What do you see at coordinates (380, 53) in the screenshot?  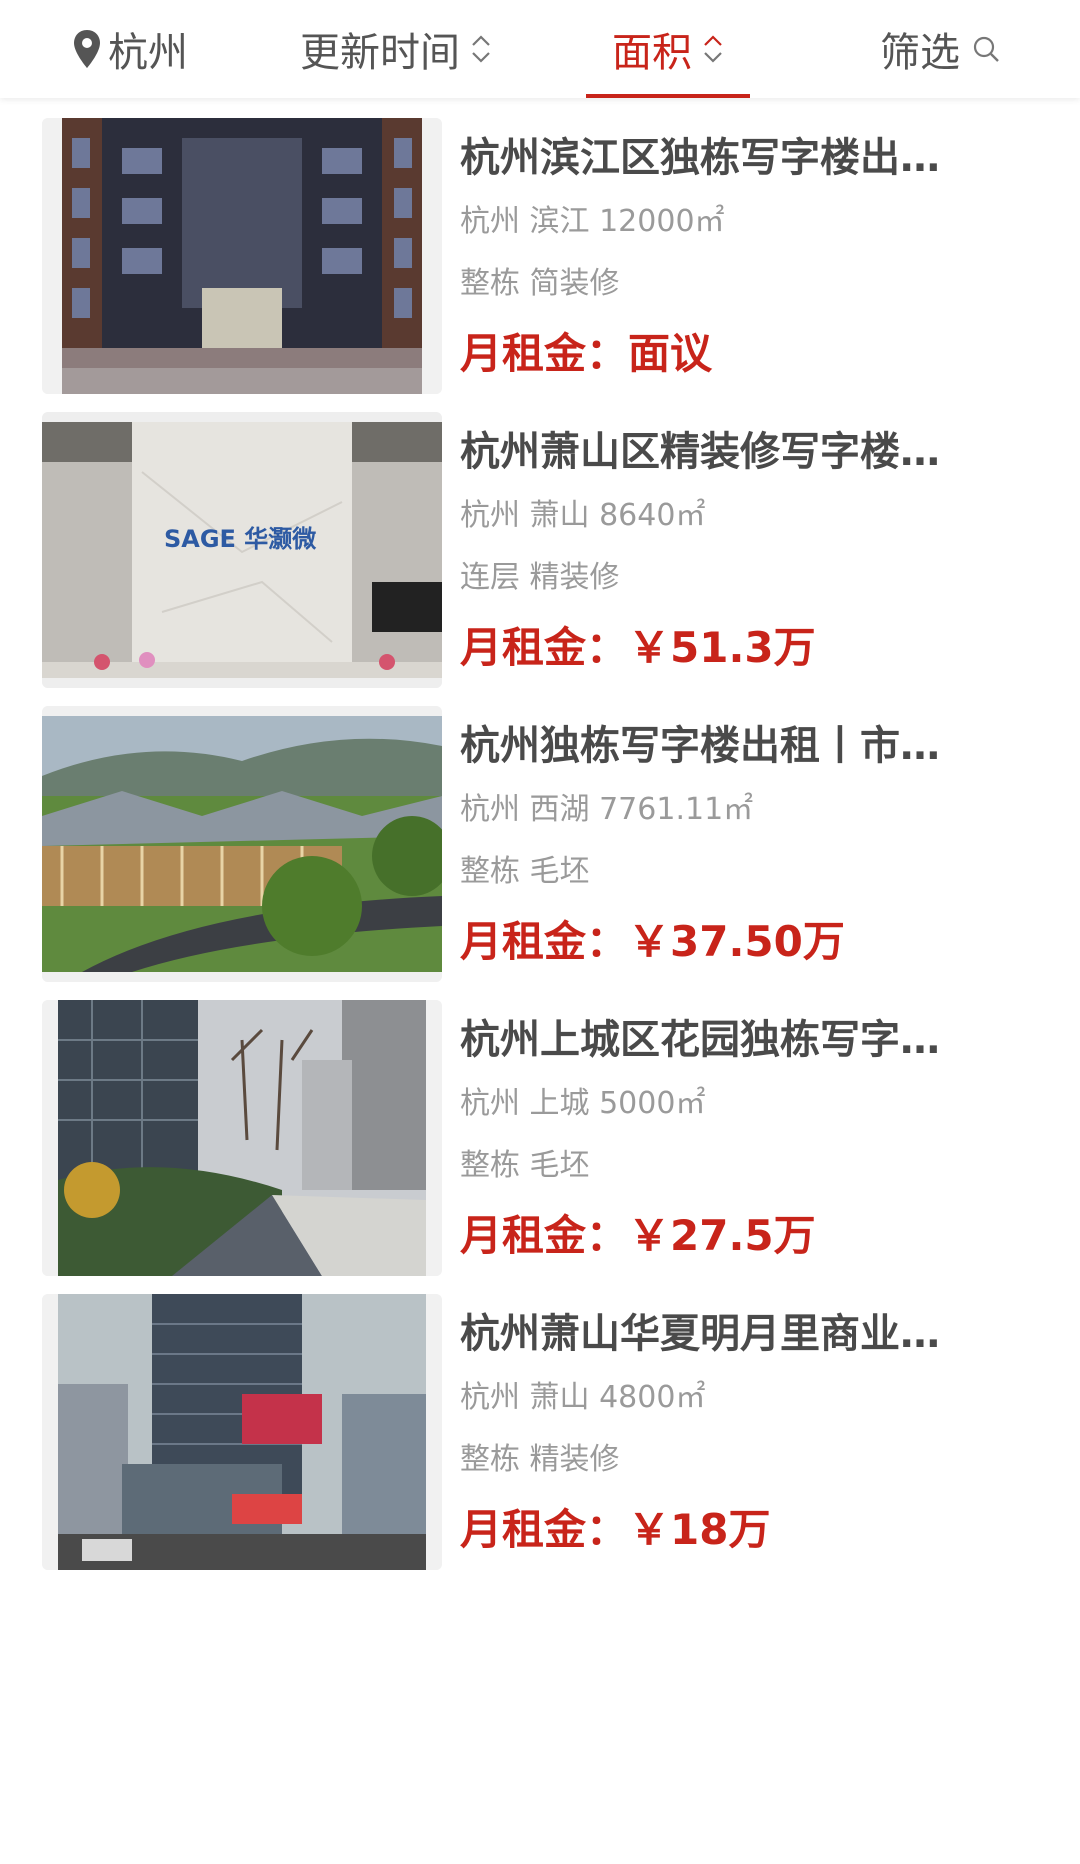 I see `sort-update-time-label: 更新时间` at bounding box center [380, 53].